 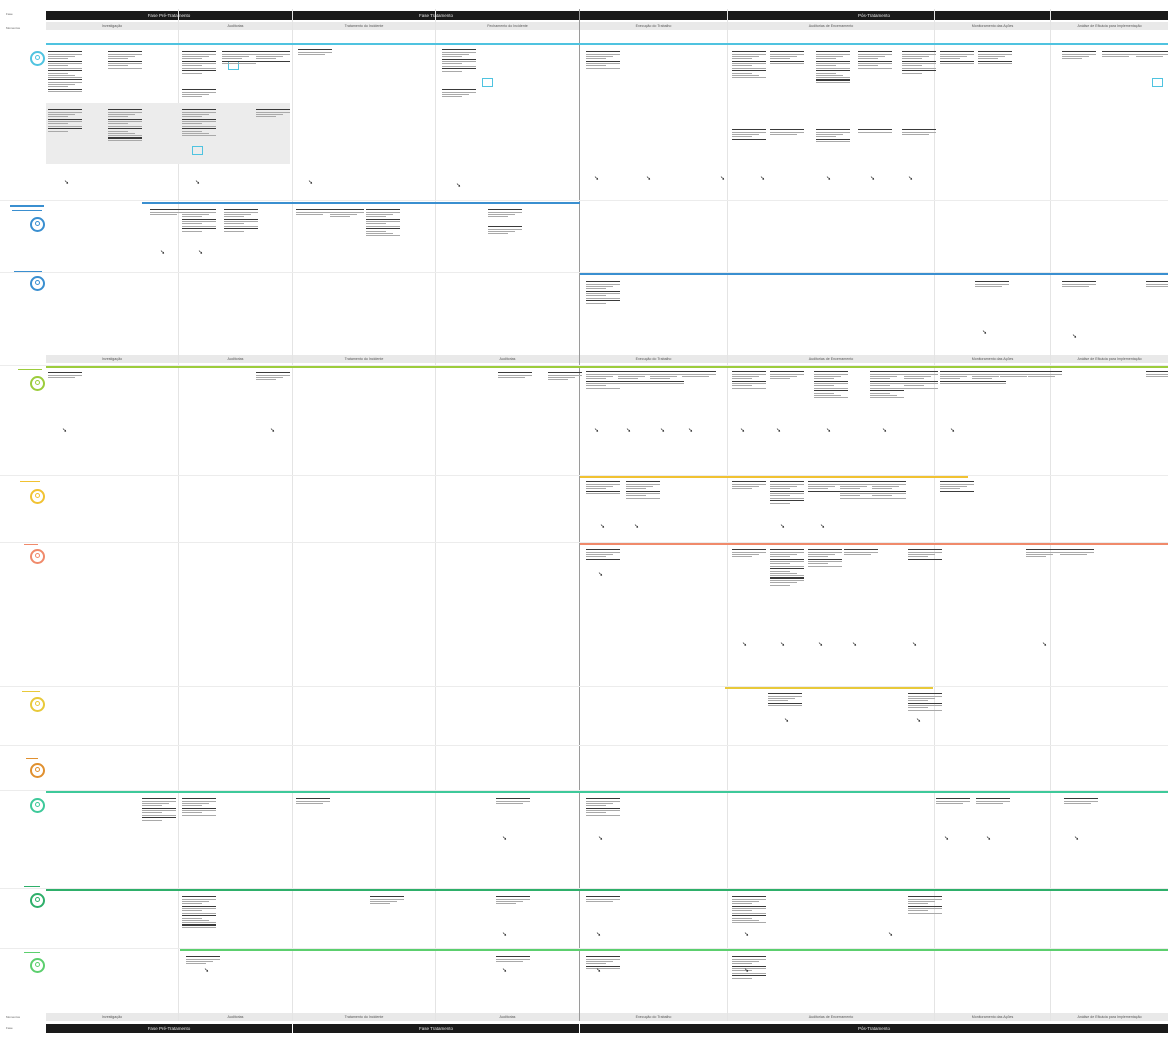 I want to click on stage-mid-5: Execução do Trabalho, so click(x=653, y=359).